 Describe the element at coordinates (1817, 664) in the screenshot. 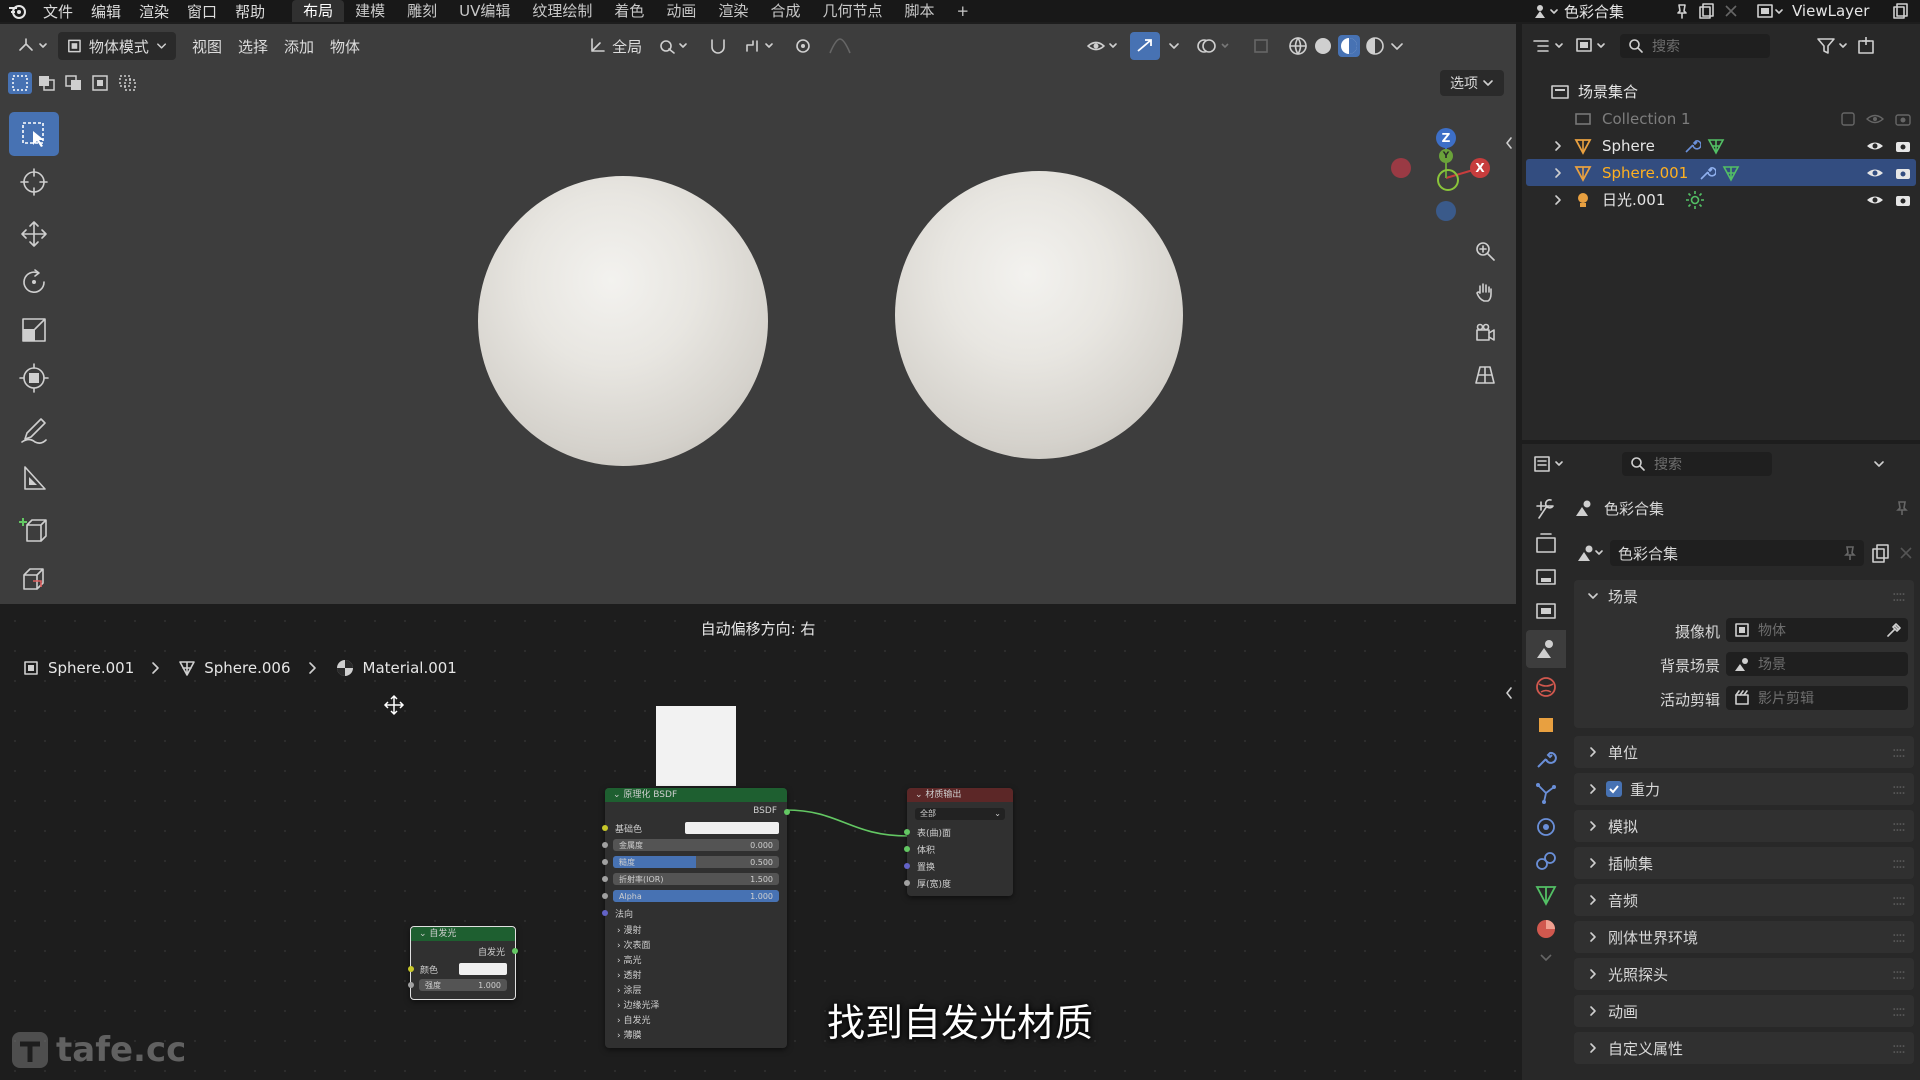

I see `background-scene-field: 场景` at that location.